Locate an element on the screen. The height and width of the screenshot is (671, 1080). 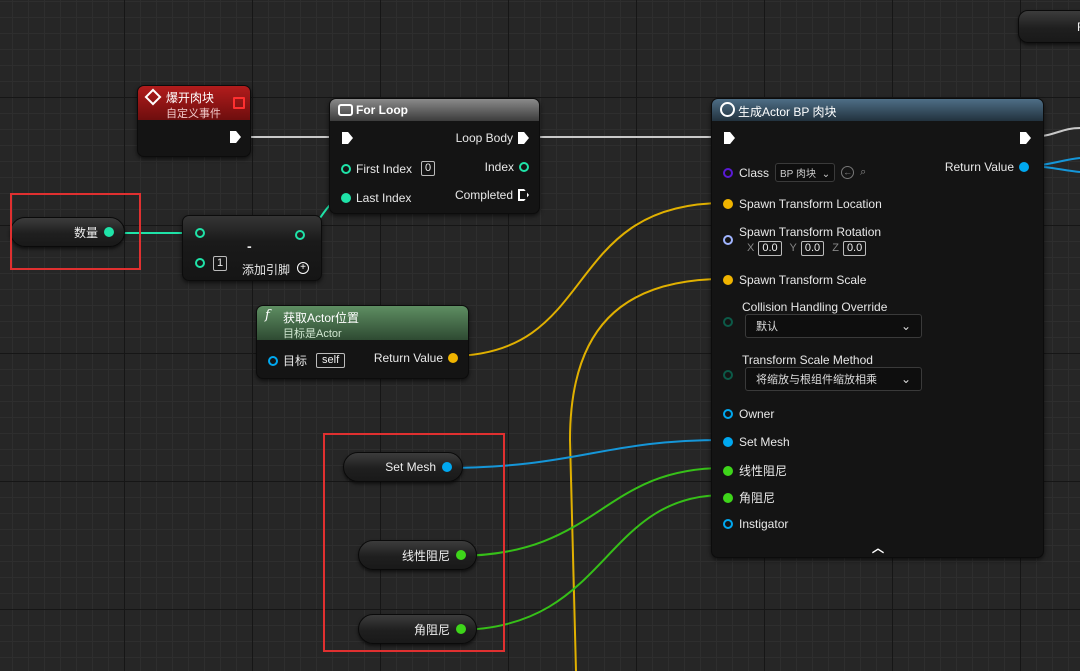
macro-icon is located at coordinates (345, 110).